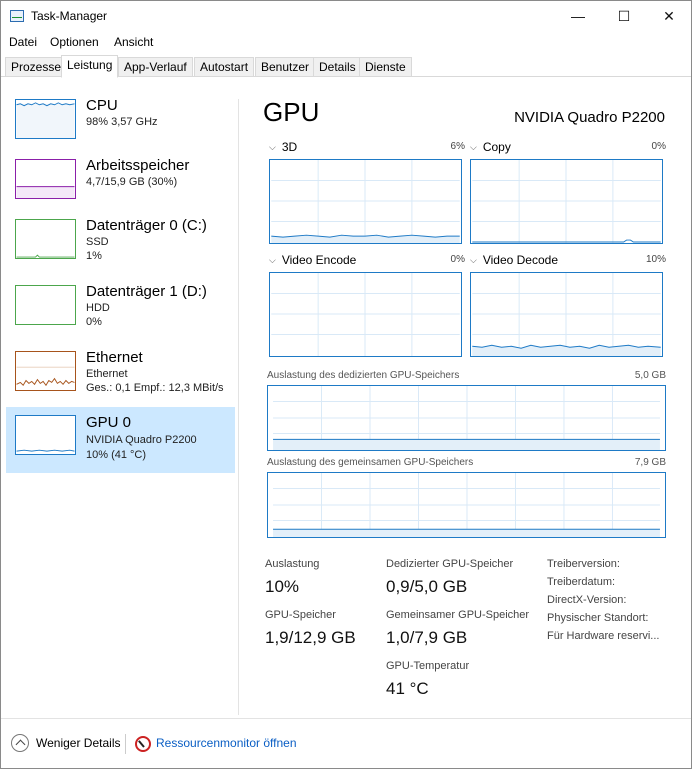  I want to click on maximize-icon: ☐, so click(624, 15).